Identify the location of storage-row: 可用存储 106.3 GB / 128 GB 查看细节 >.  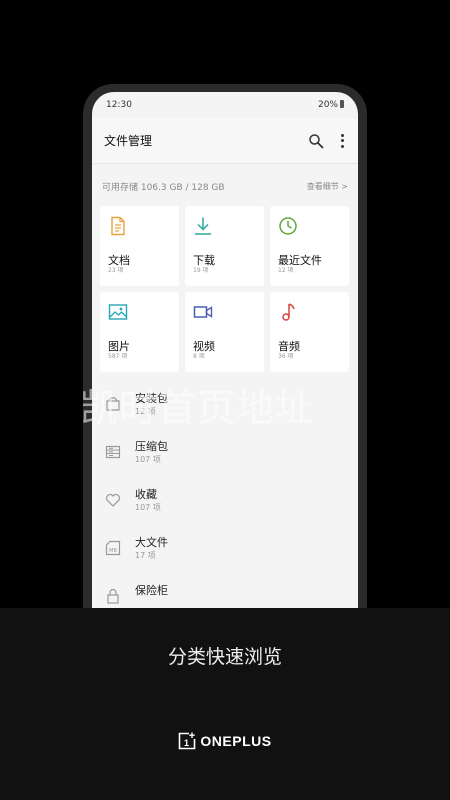
(225, 186).